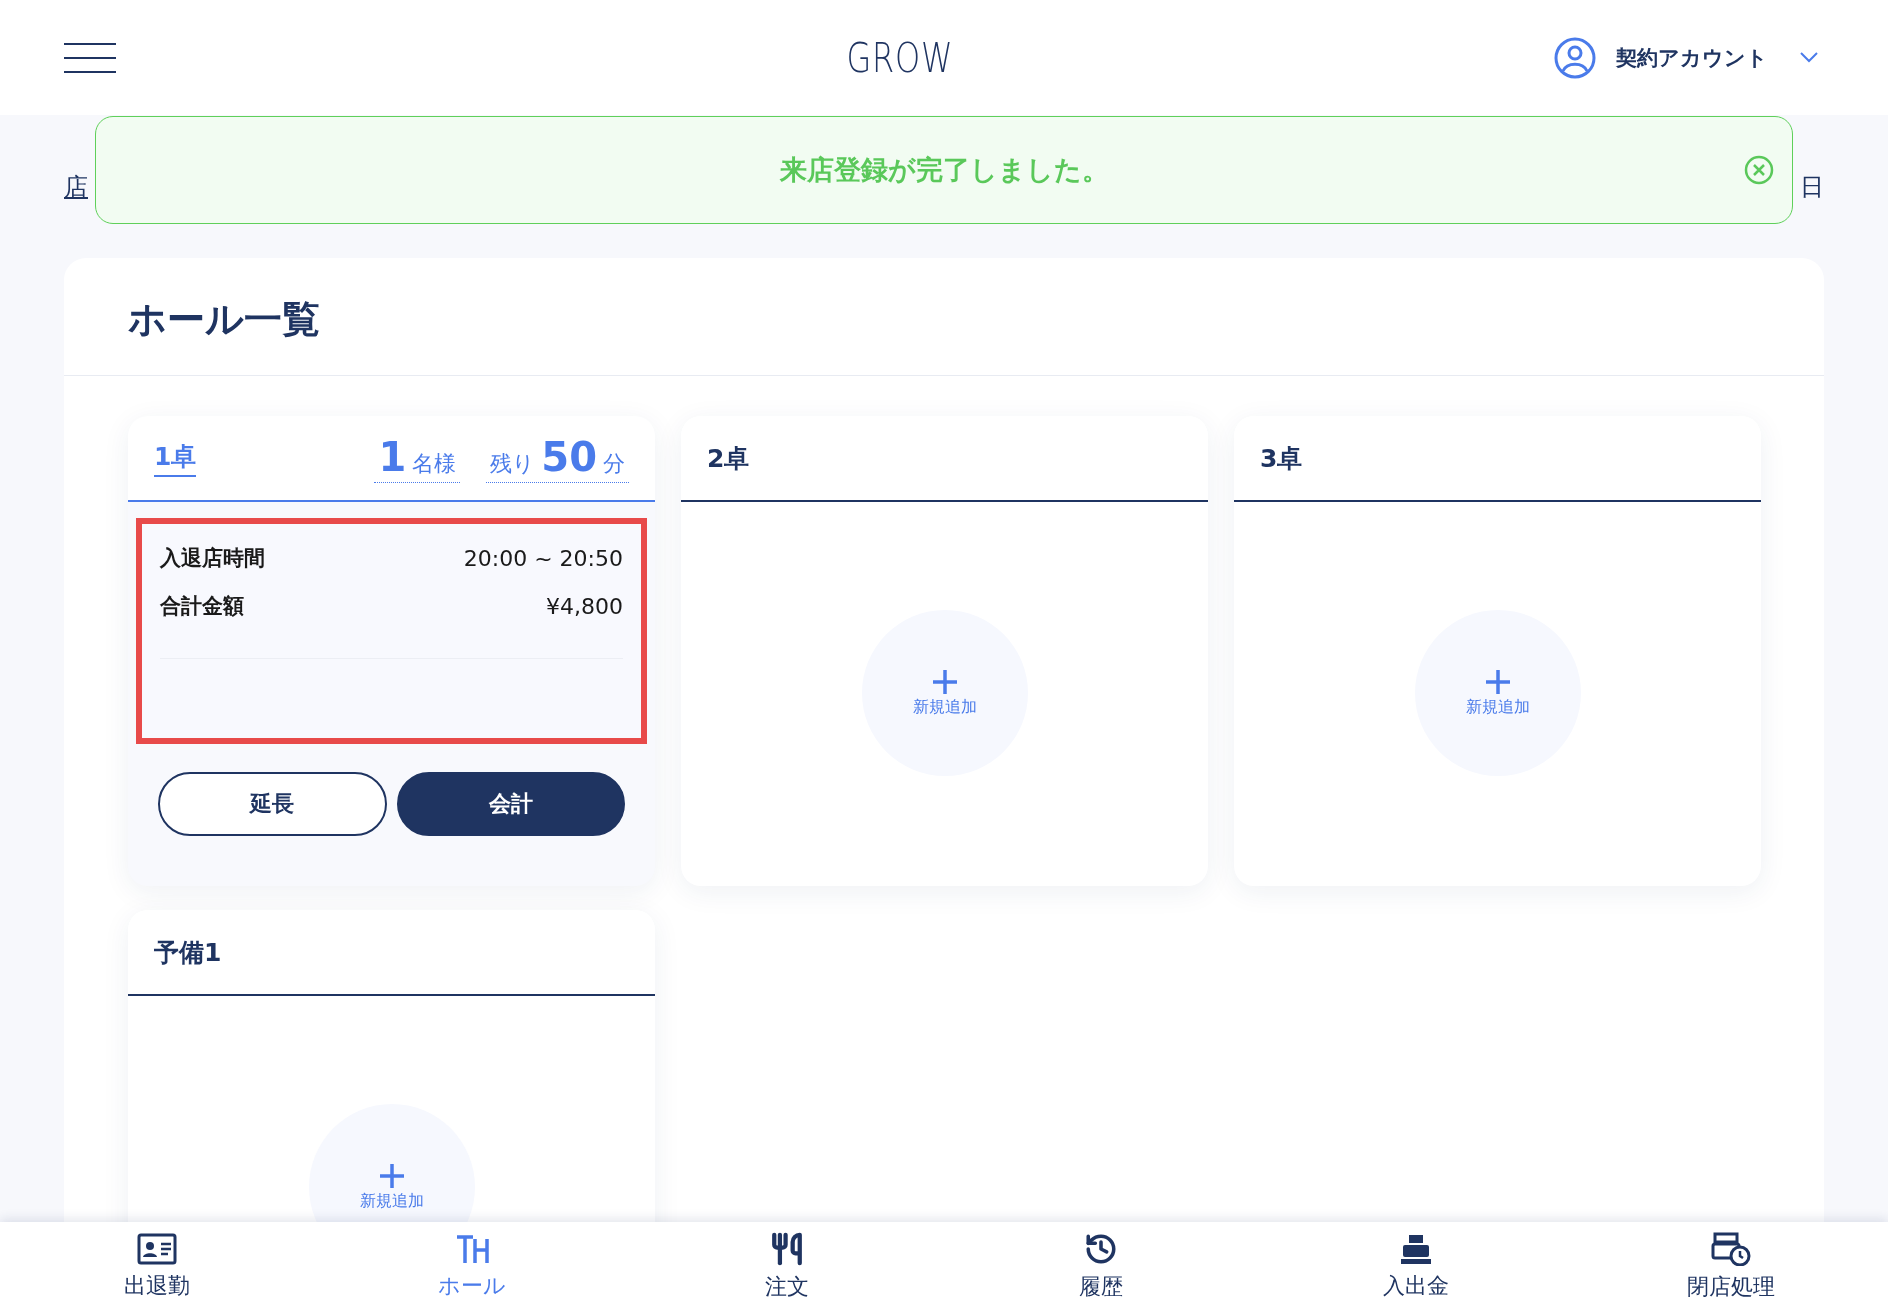 This screenshot has width=1888, height=1312. What do you see at coordinates (786, 1249) in the screenshot?
I see `fork-knife-icon` at bounding box center [786, 1249].